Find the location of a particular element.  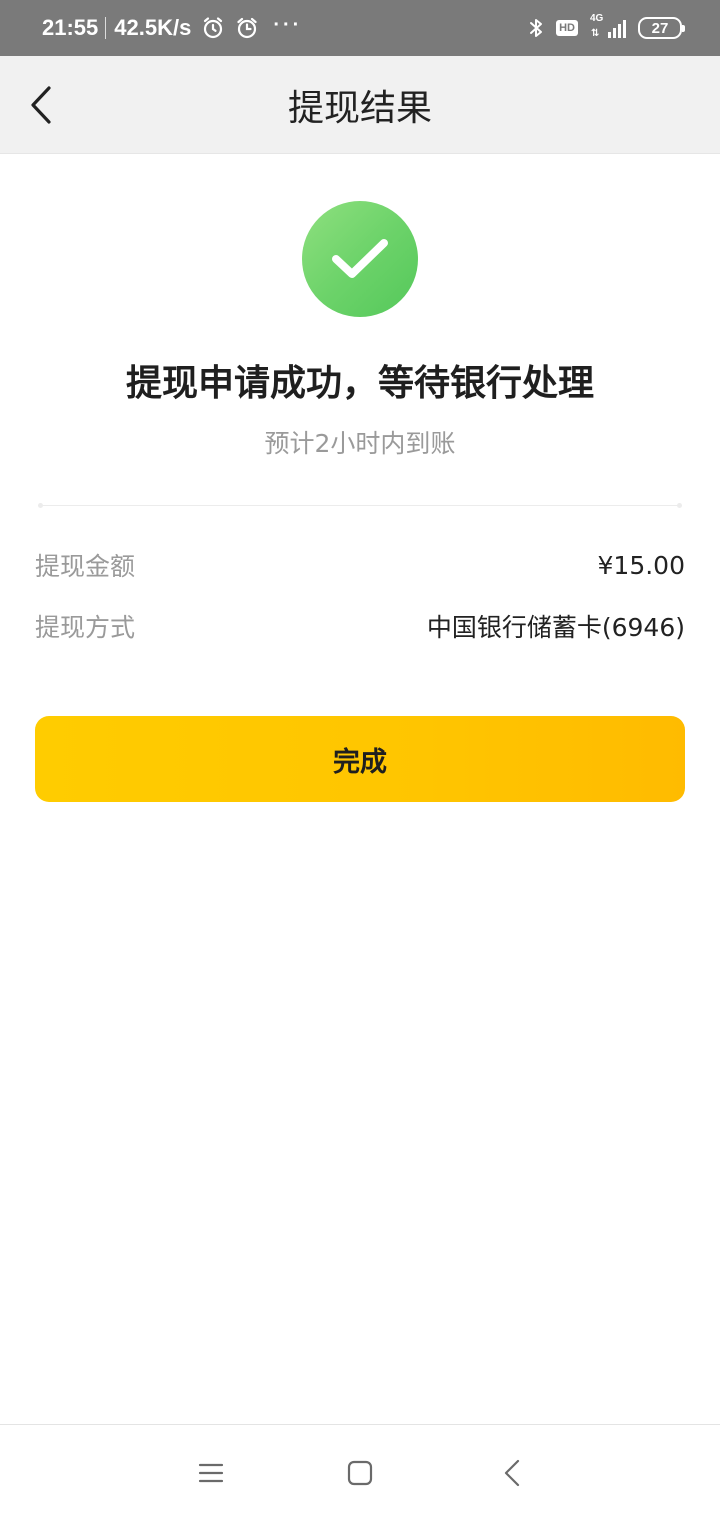

home-icon is located at coordinates (360, 1473).